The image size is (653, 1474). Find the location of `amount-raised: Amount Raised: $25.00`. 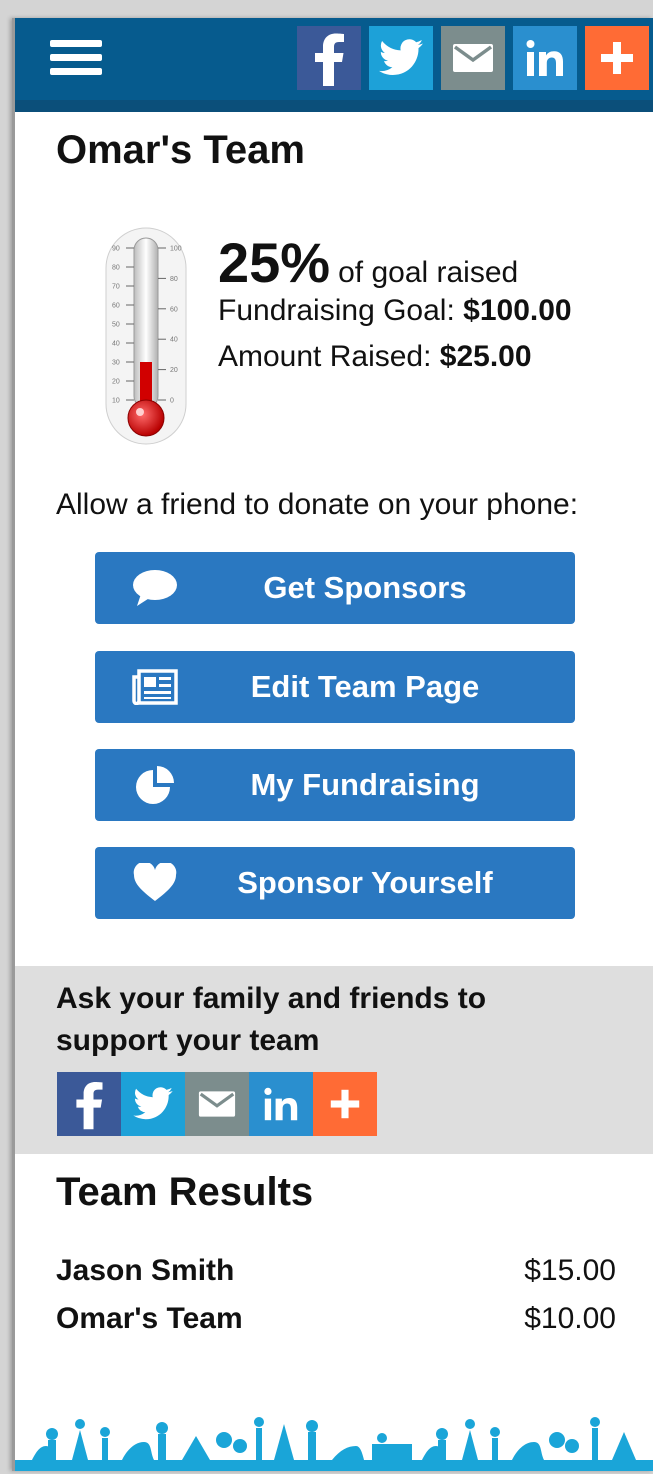

amount-raised: Amount Raised: $25.00 is located at coordinates (375, 357).